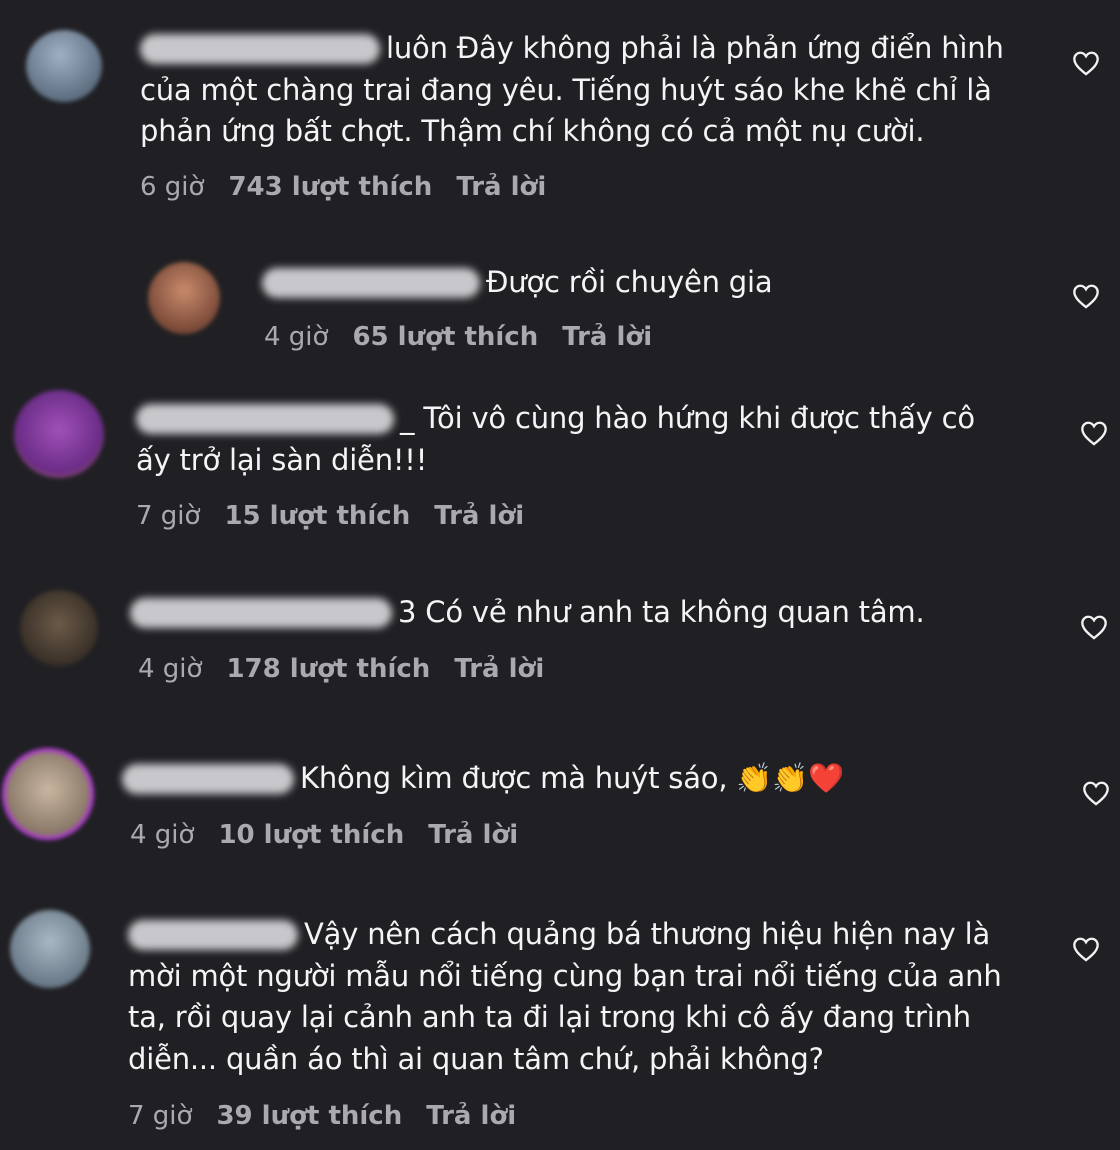 The height and width of the screenshot is (1150, 1120). What do you see at coordinates (311, 835) in the screenshot?
I see `like-count: 10 lượt thích` at bounding box center [311, 835].